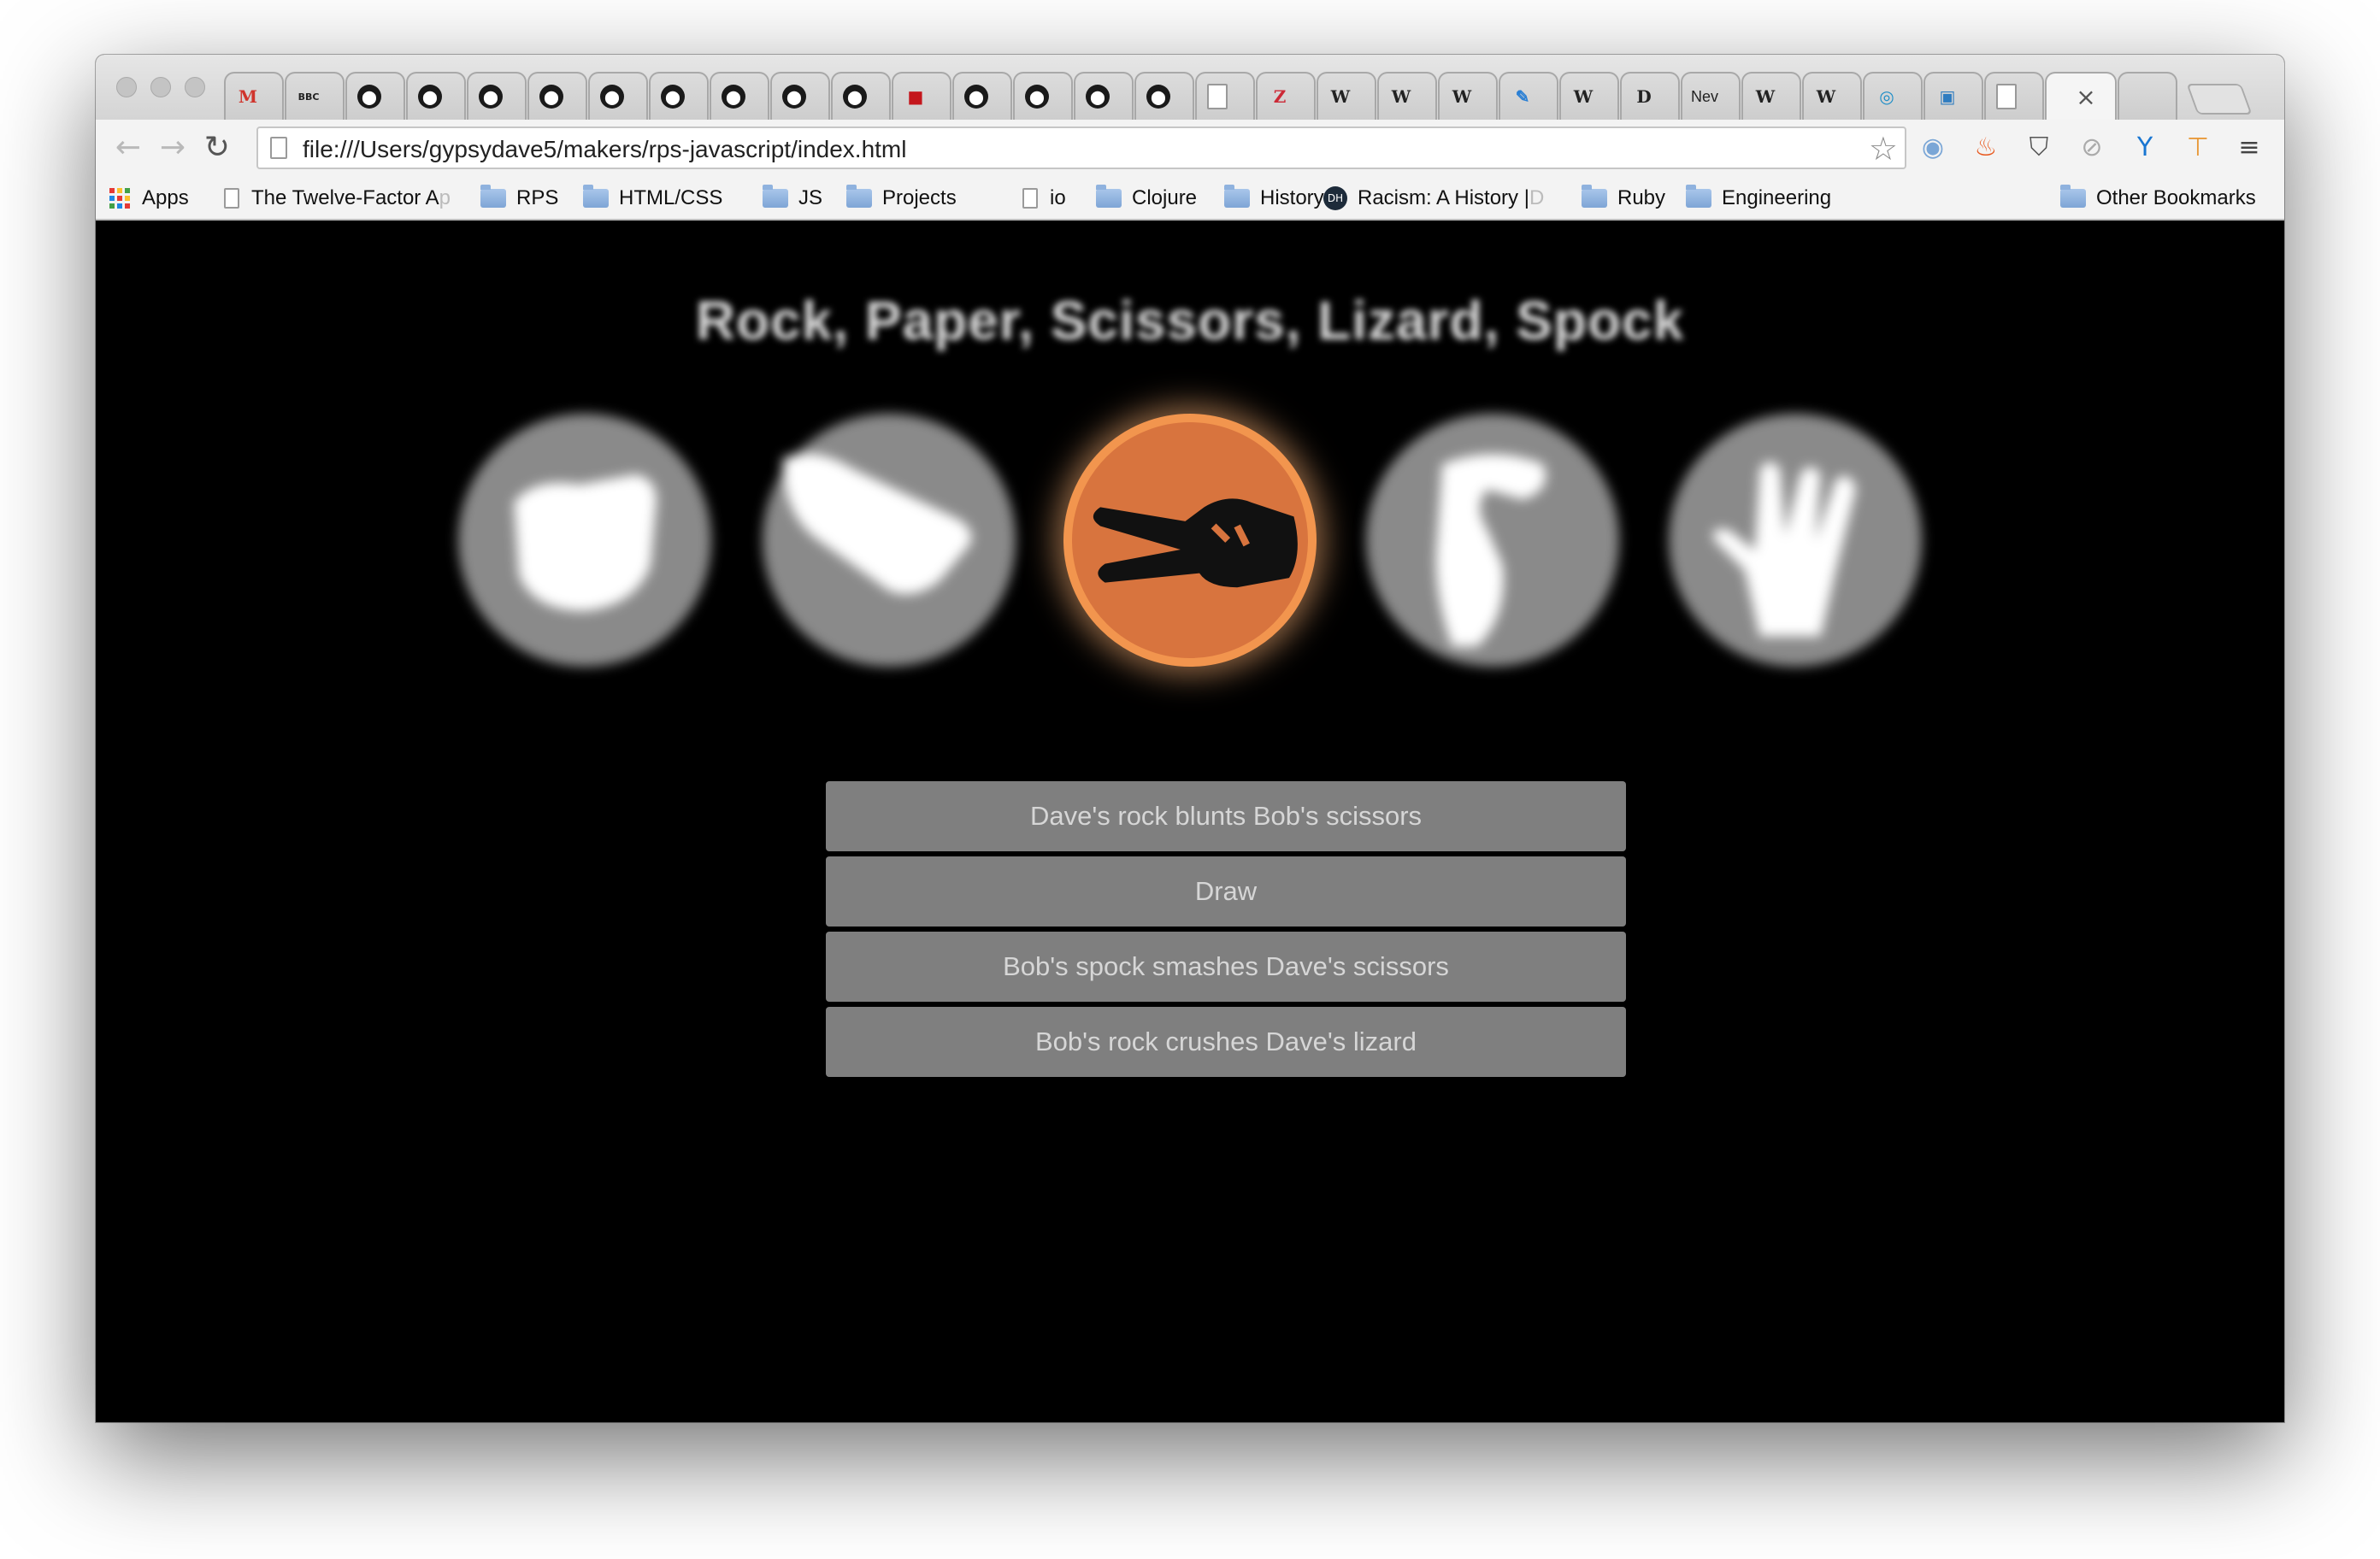  Describe the element at coordinates (218, 148) in the screenshot. I see `reload-button: ↻` at that location.